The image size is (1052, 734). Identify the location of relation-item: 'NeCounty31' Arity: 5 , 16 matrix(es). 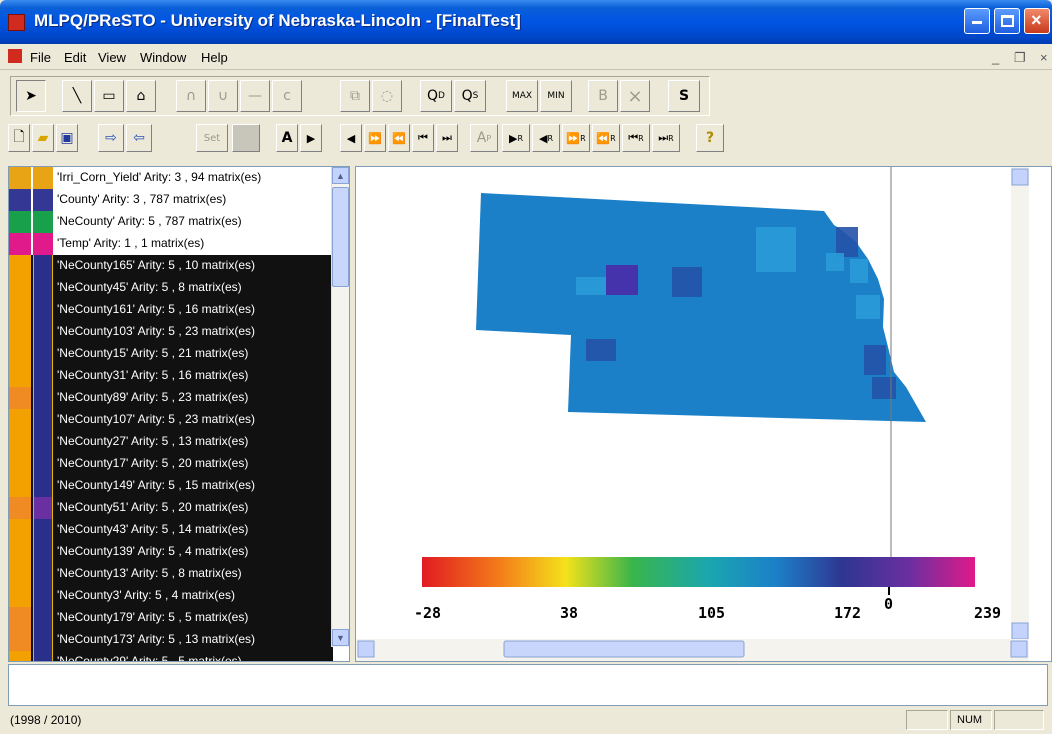
(171, 376).